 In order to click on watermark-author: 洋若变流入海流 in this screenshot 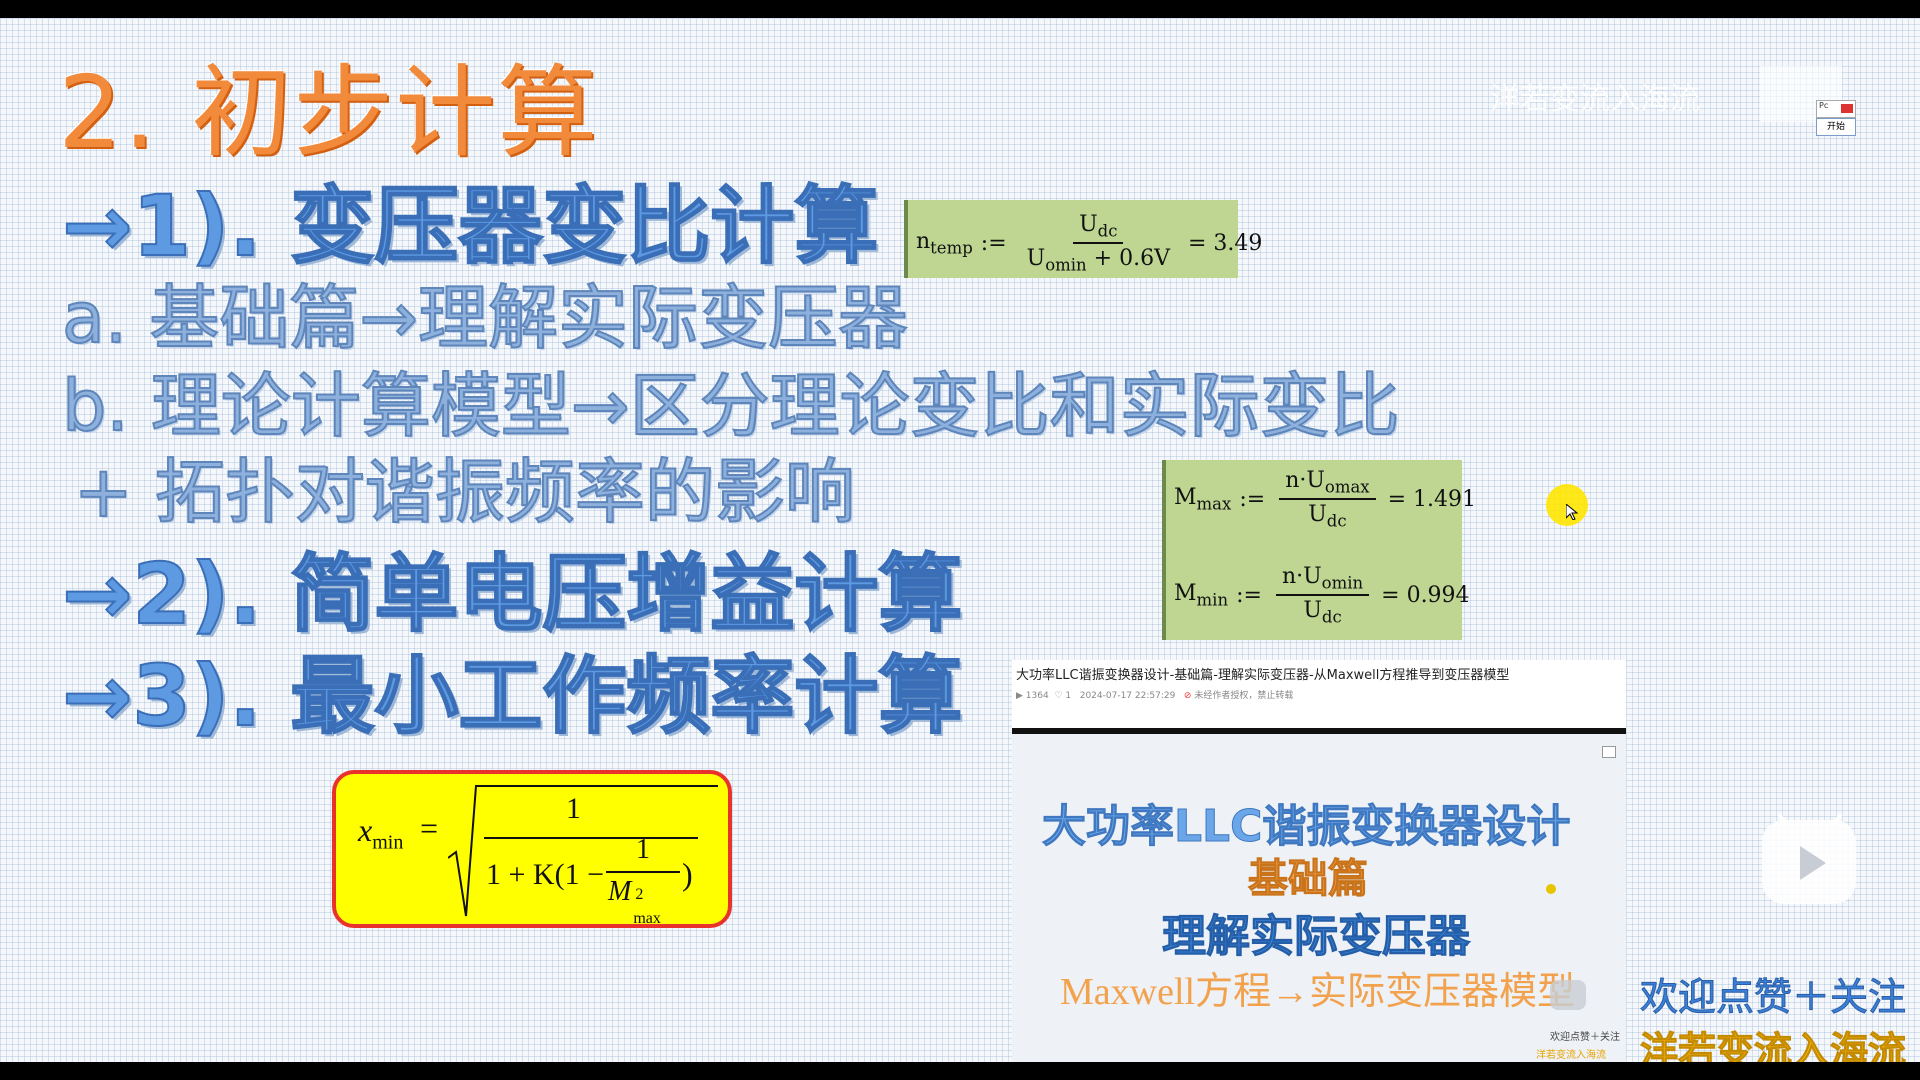, I will do `click(1595, 99)`.